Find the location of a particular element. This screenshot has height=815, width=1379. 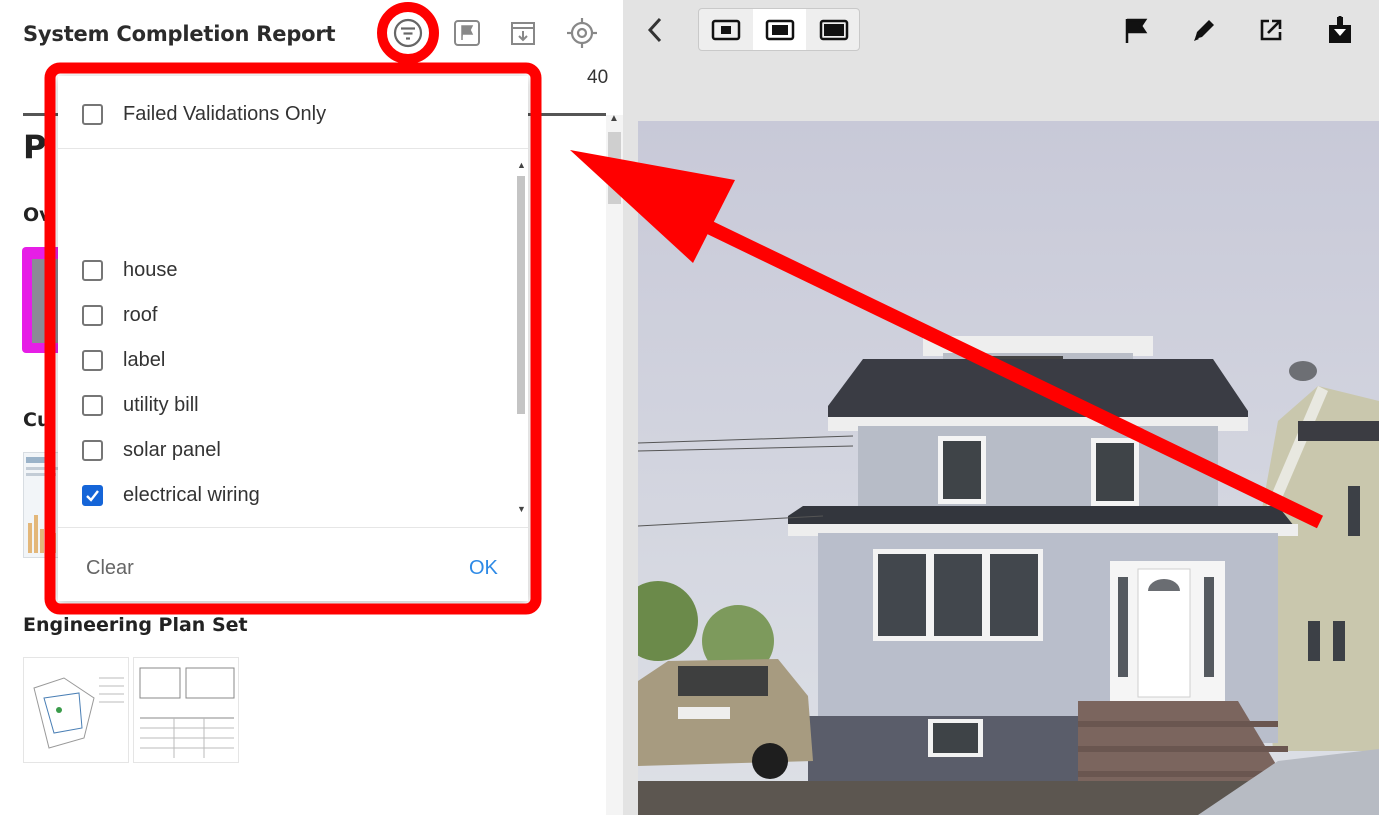

panel-scrollbar is located at coordinates (614, 465).